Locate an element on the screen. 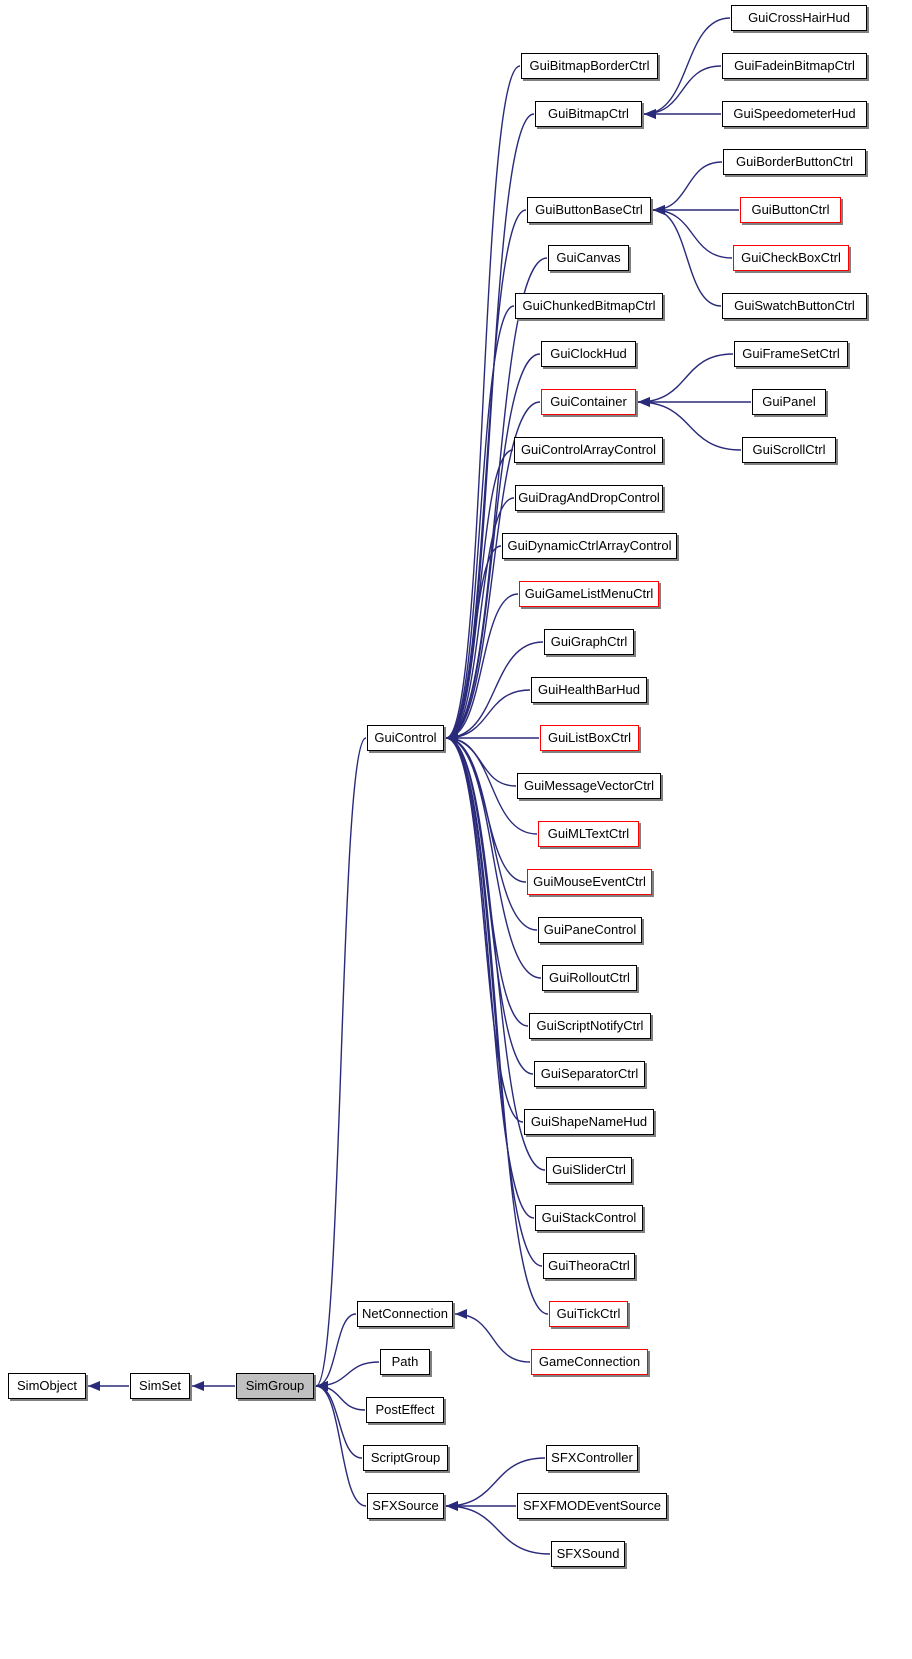 The height and width of the screenshot is (1659, 912). class-node-label: GuiChunkedBitmapCtrl is located at coordinates (589, 305).